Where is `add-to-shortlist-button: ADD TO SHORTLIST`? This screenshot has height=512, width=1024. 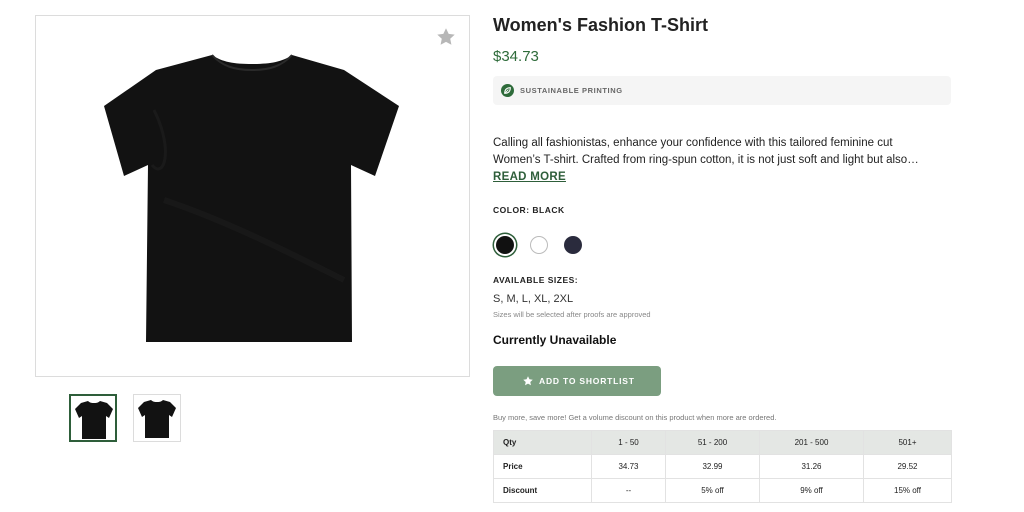 add-to-shortlist-button: ADD TO SHORTLIST is located at coordinates (577, 381).